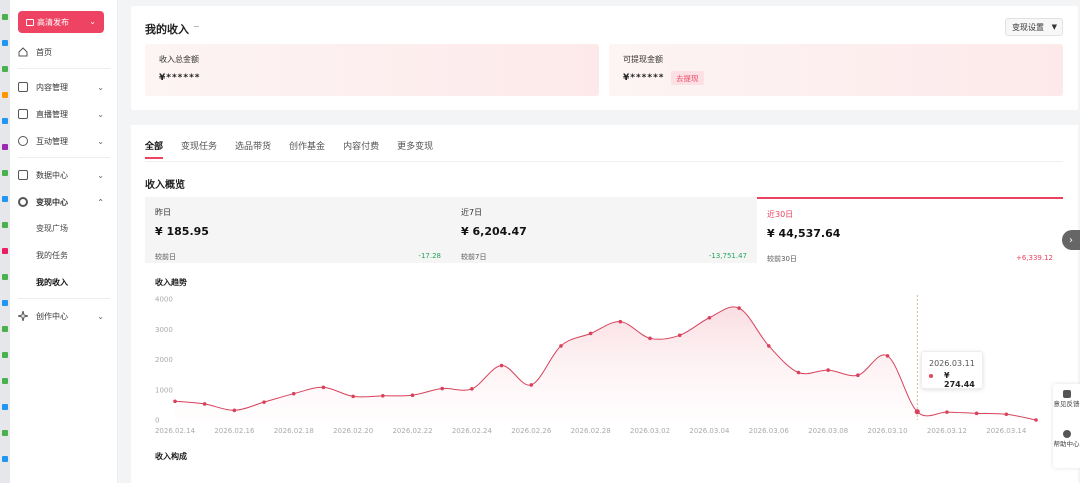  I want to click on sidebar-subitem-income: 我的收入, so click(52, 282).